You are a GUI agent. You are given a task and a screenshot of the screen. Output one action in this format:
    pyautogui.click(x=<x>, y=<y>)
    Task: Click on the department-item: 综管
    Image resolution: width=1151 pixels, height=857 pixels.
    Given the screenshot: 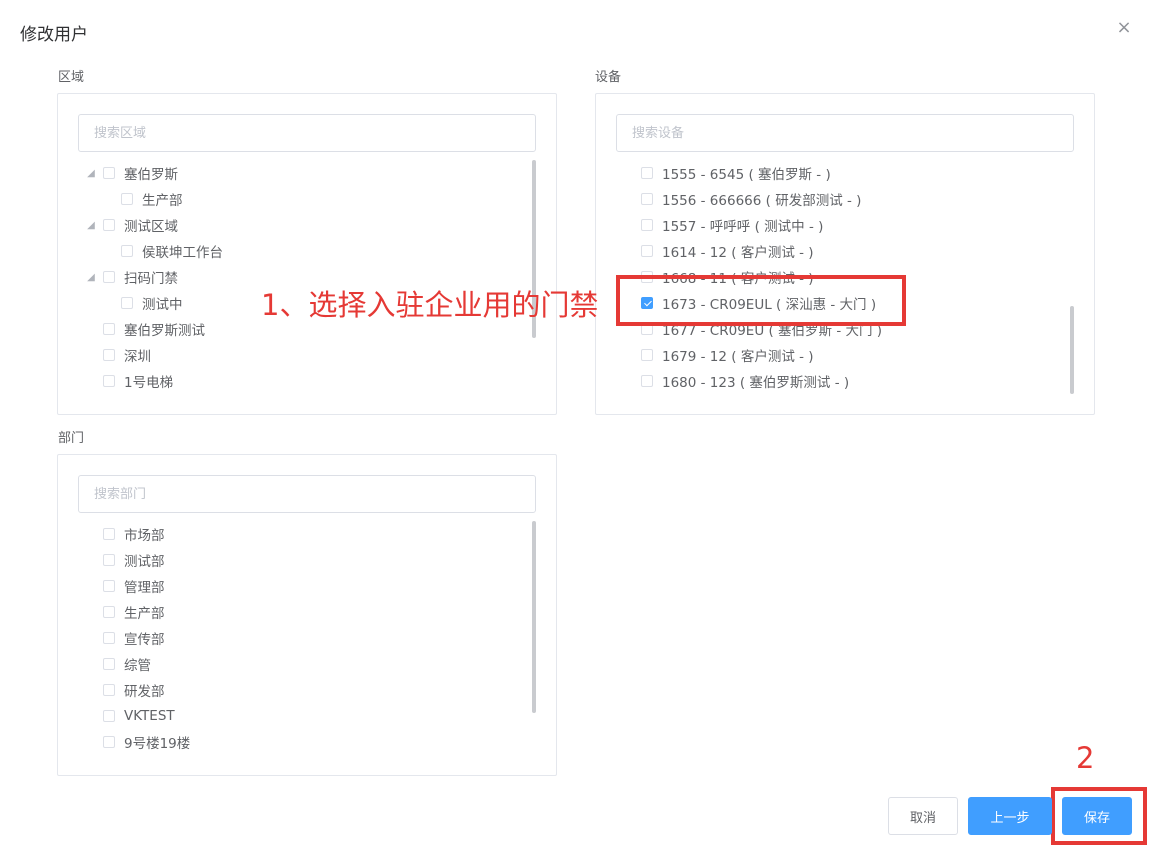 What is the action you would take?
    pyautogui.click(x=127, y=664)
    